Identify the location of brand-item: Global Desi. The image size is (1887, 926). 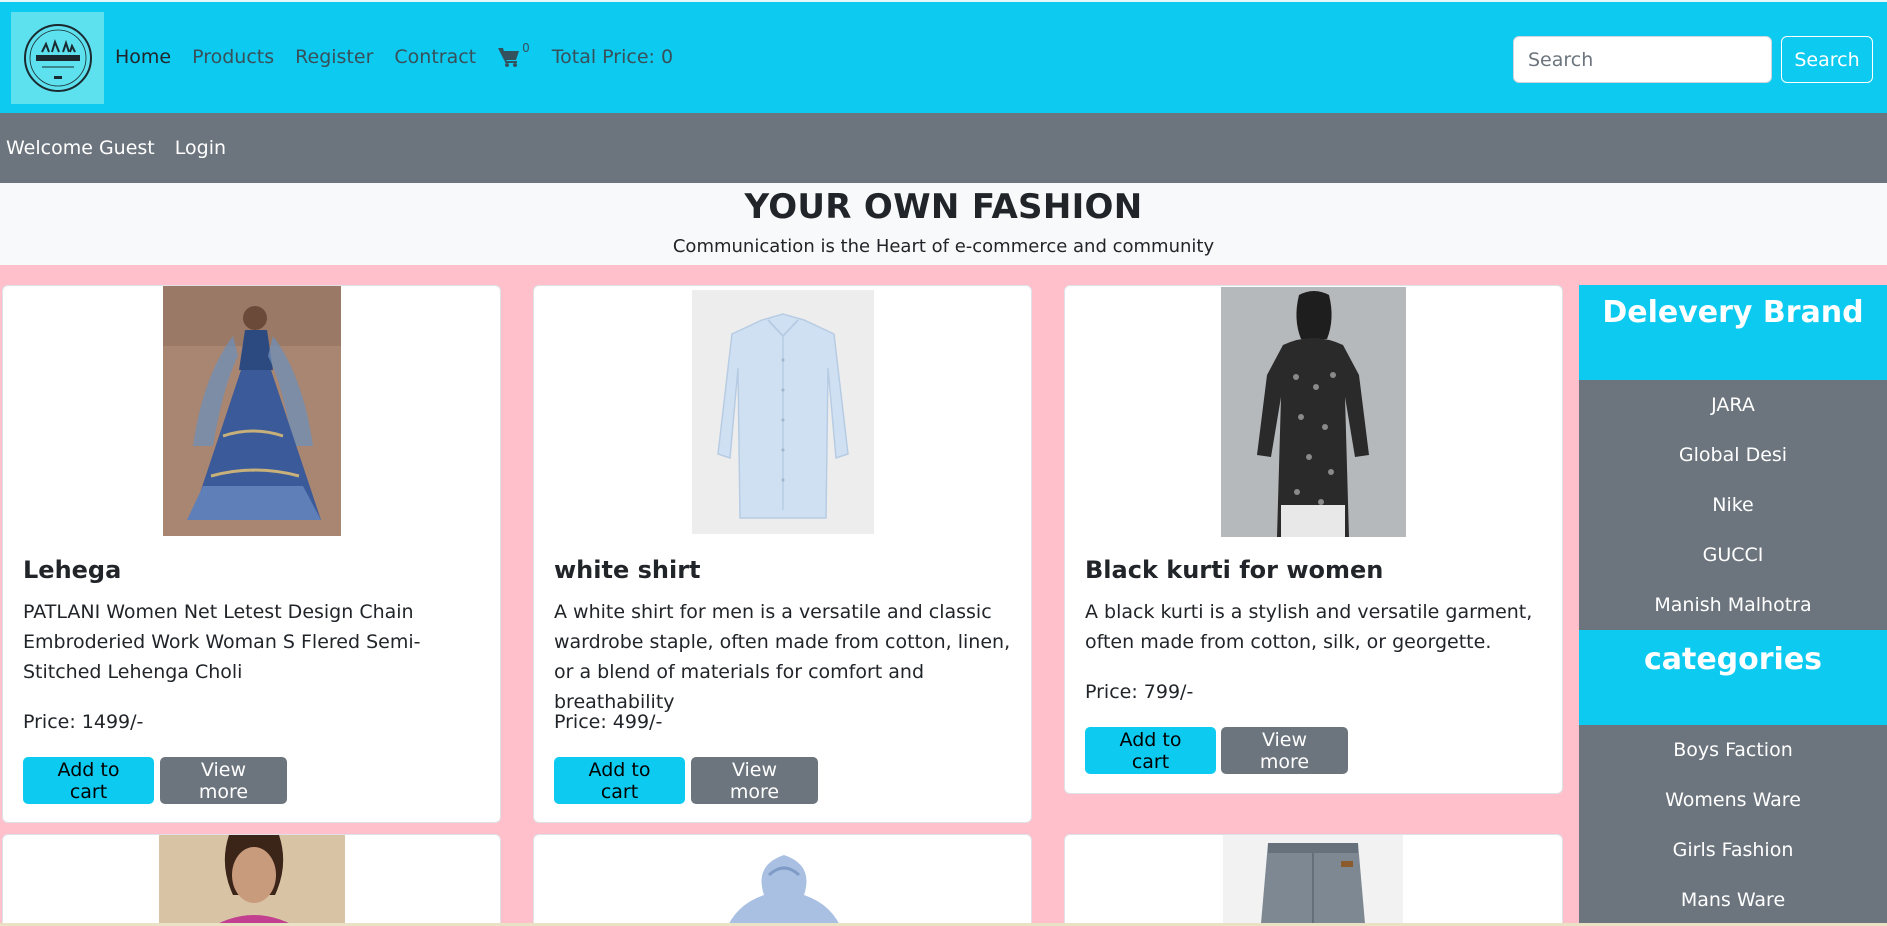
(1733, 455).